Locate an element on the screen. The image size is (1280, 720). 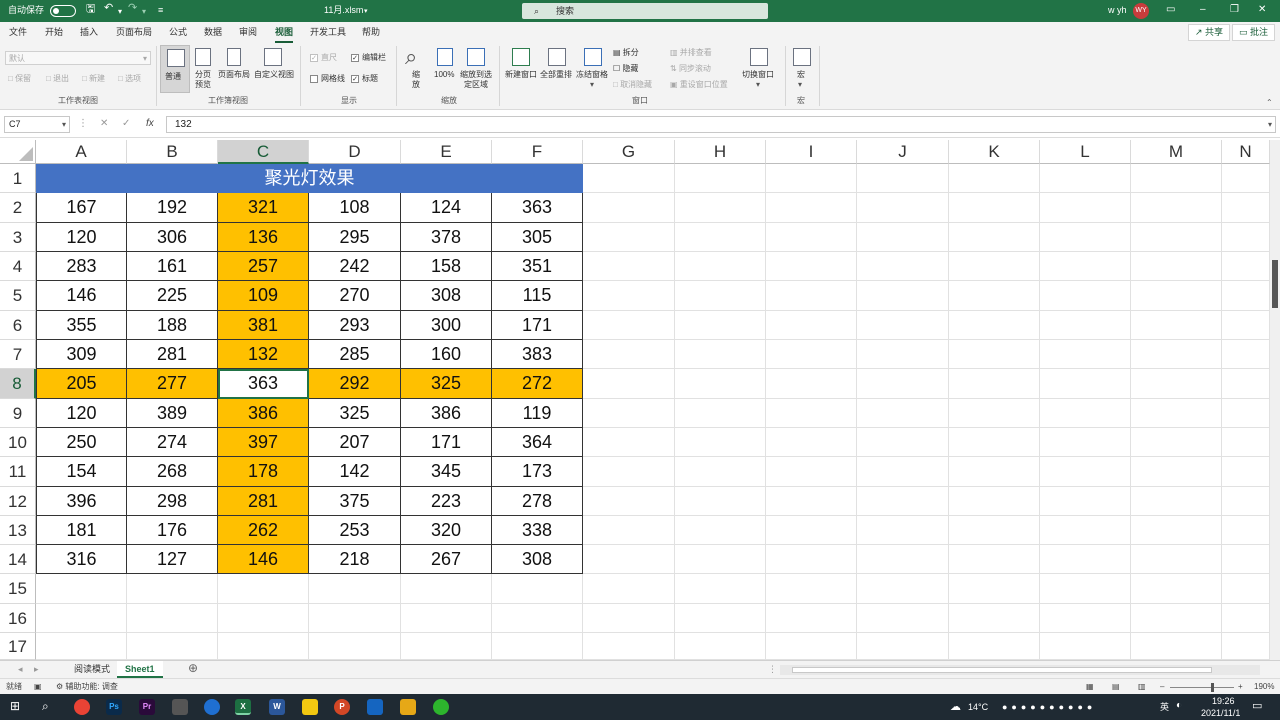
weather-temp: 14°C is located at coordinates (978, 707).